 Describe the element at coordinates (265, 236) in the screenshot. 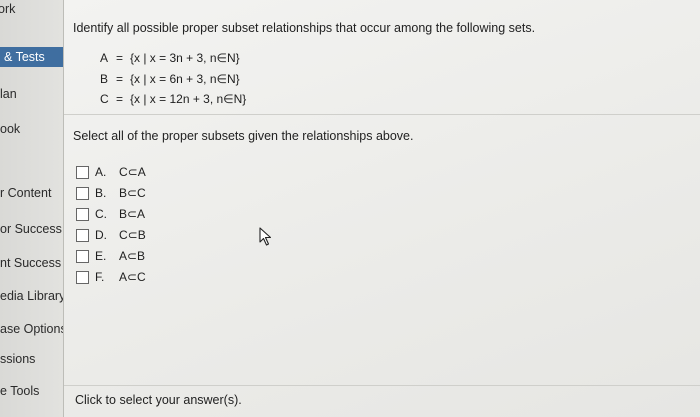

I see `mouse-cursor-icon` at that location.